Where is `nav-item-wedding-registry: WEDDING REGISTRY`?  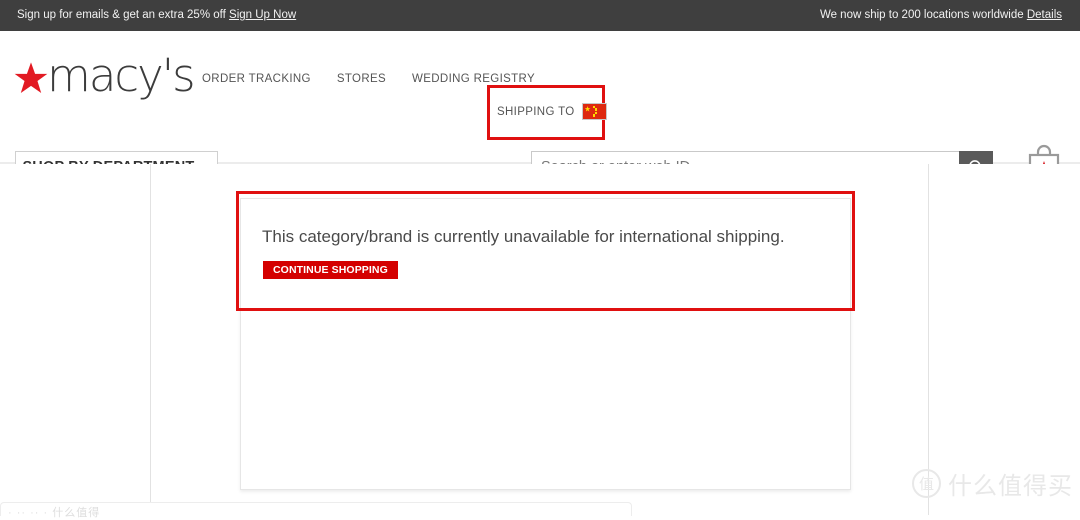 nav-item-wedding-registry: WEDDING REGISTRY is located at coordinates (473, 79).